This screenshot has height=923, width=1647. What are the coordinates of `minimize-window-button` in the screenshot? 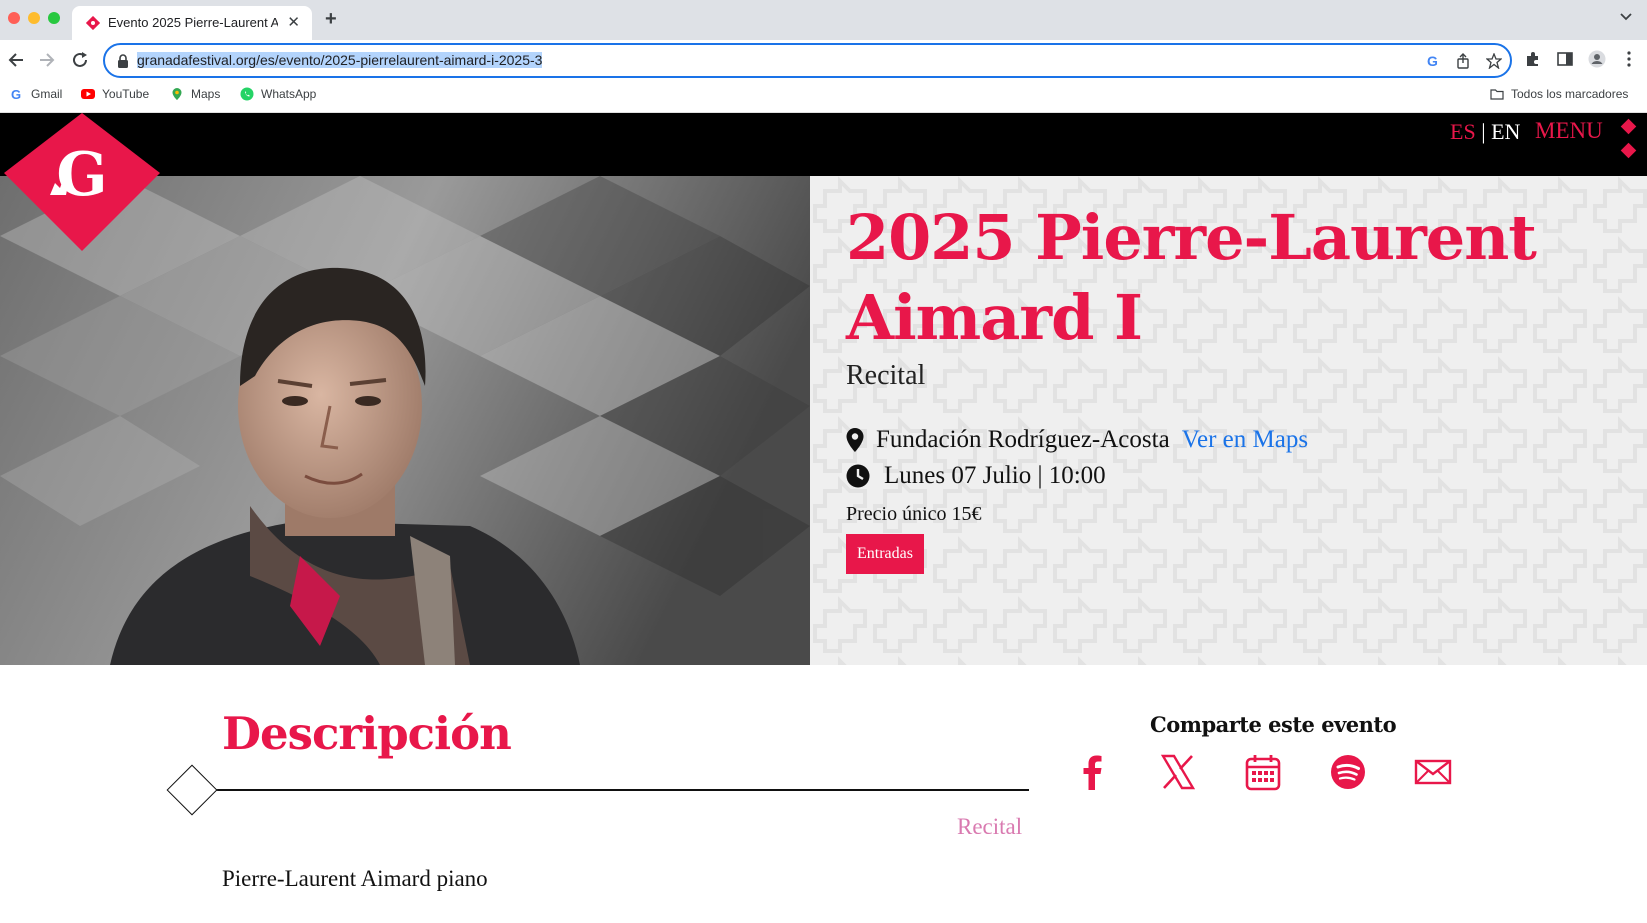 It's located at (34, 18).